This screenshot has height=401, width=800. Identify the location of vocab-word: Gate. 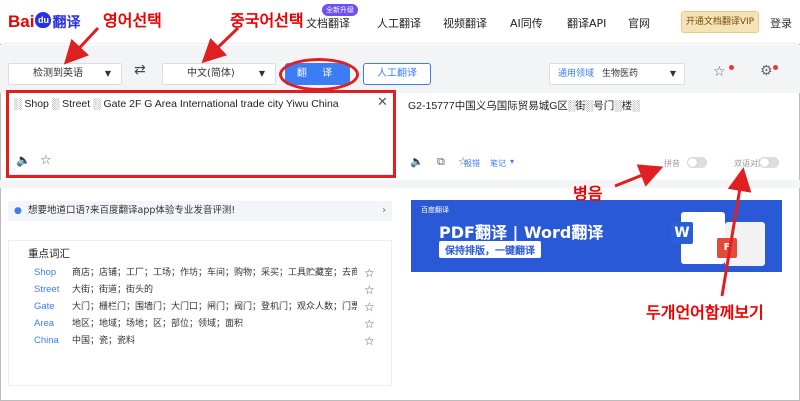
(44, 307).